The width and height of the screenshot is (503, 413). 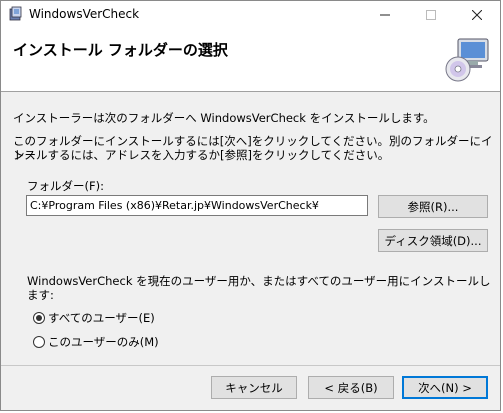 What do you see at coordinates (445, 387) in the screenshot?
I see `next-button: 次へ(N) >` at bounding box center [445, 387].